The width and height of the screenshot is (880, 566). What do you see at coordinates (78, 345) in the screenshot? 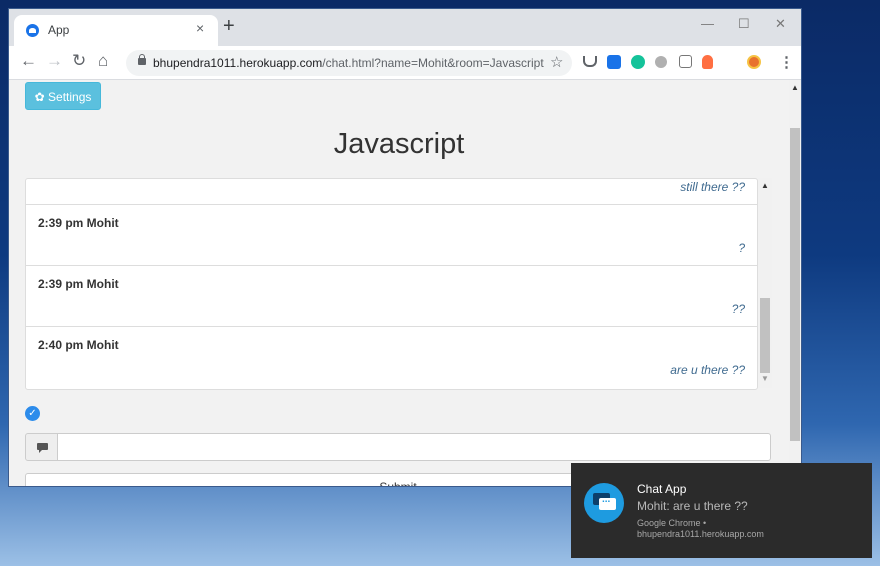
I see `message-meta: 2:40 pm Mohit` at bounding box center [78, 345].